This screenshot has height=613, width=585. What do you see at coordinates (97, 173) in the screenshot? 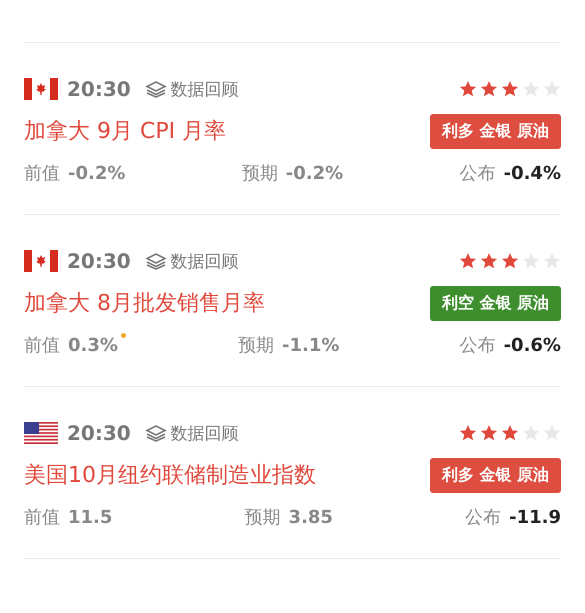
I see `previous-value: -0.2%` at bounding box center [97, 173].